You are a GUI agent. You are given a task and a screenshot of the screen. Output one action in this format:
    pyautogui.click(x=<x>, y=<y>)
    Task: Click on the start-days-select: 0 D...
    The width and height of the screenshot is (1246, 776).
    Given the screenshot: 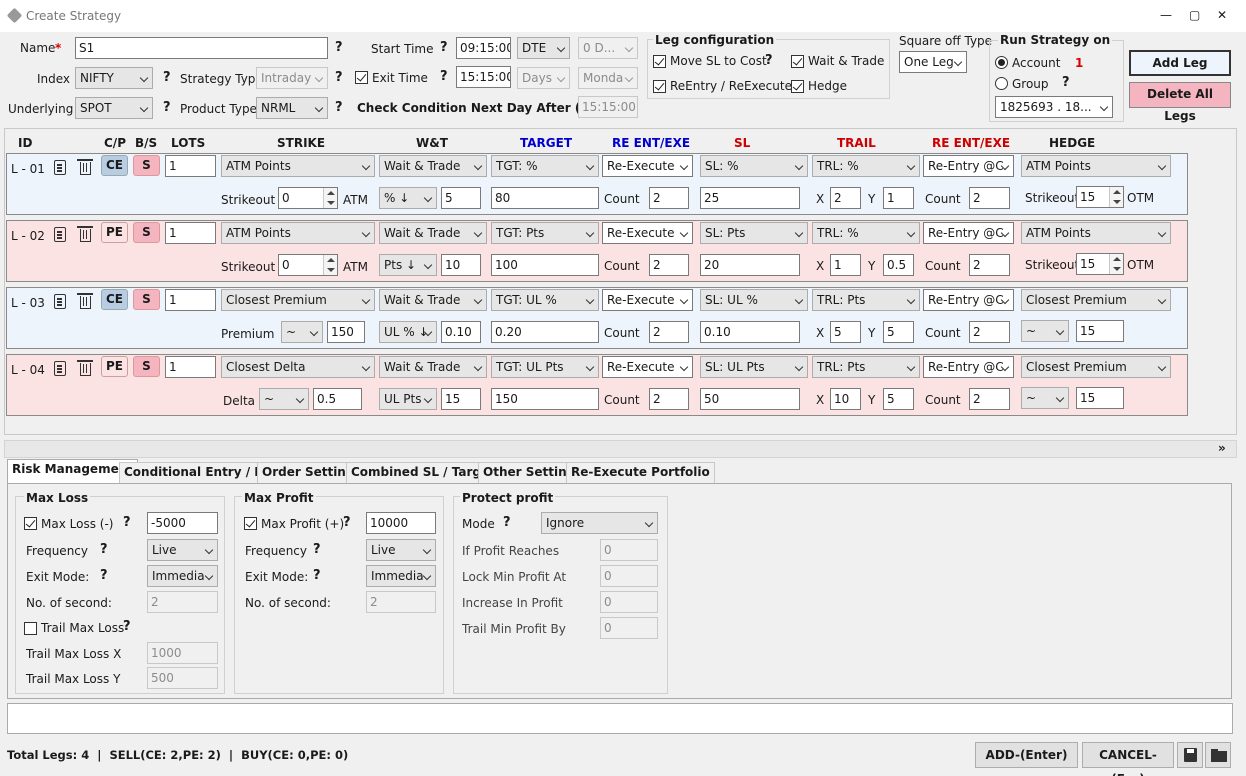 What is the action you would take?
    pyautogui.click(x=608, y=48)
    